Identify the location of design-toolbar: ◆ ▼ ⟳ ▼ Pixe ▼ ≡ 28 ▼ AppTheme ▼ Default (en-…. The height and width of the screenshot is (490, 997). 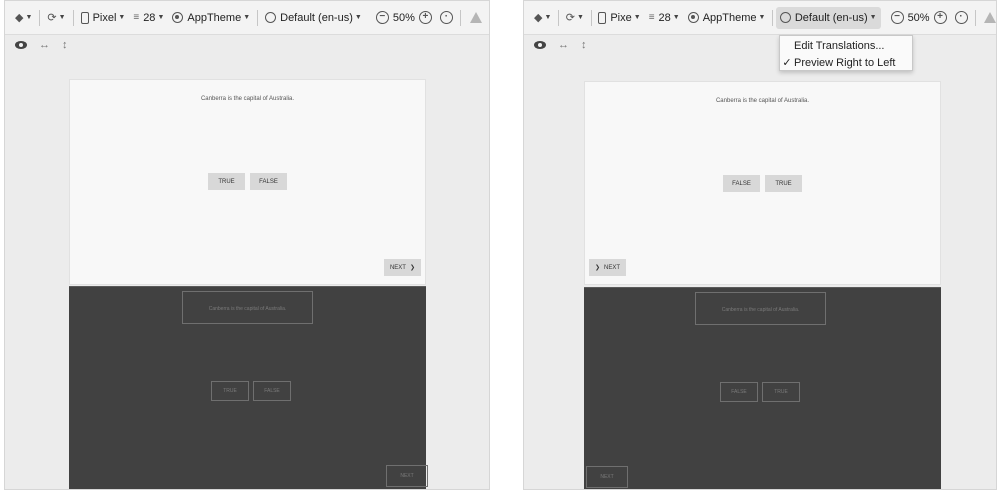
(760, 18).